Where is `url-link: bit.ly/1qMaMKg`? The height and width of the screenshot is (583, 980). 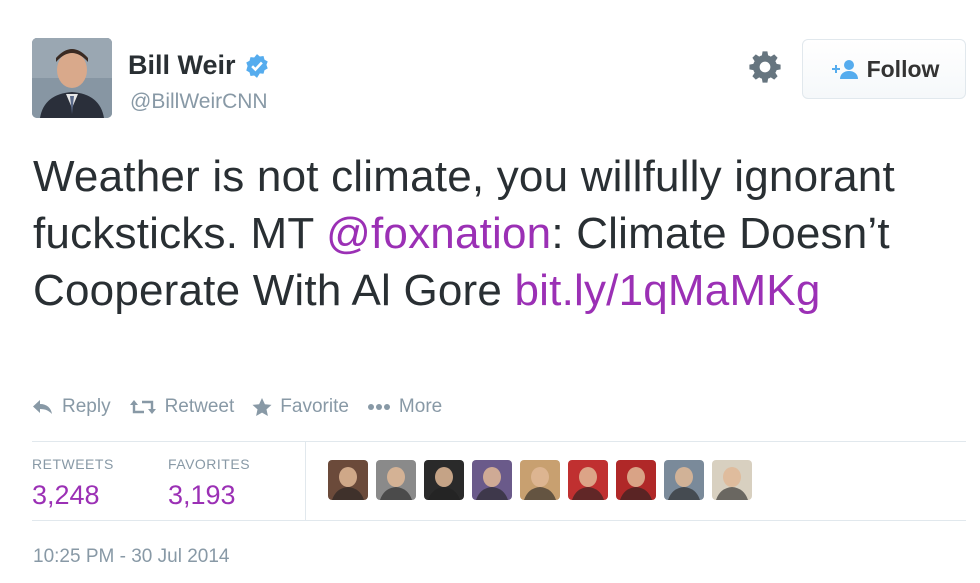 url-link: bit.ly/1qMaMKg is located at coordinates (668, 290).